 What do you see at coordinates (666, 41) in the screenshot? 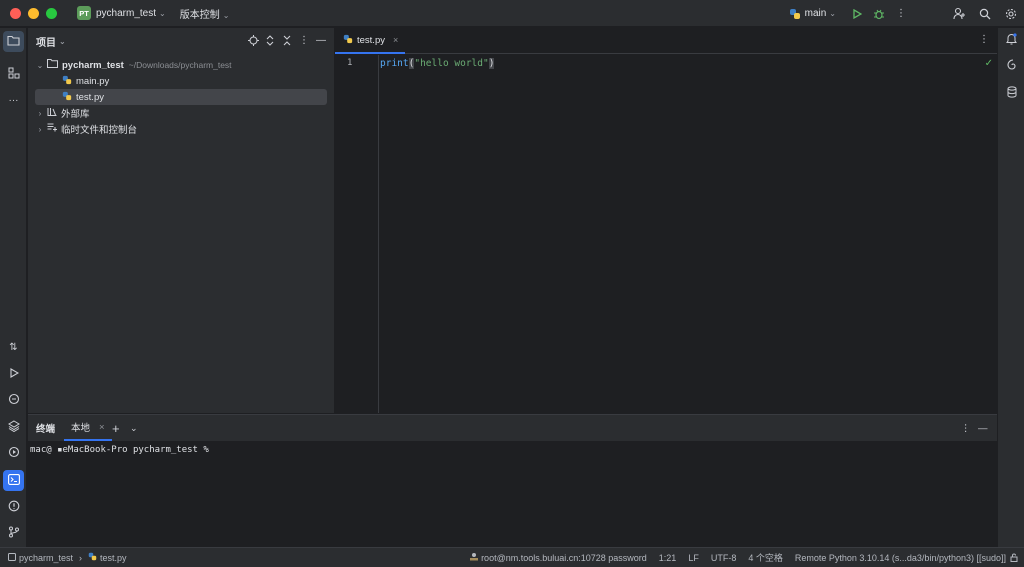
I see `editor-tabs: test.py × ⋮` at bounding box center [666, 41].